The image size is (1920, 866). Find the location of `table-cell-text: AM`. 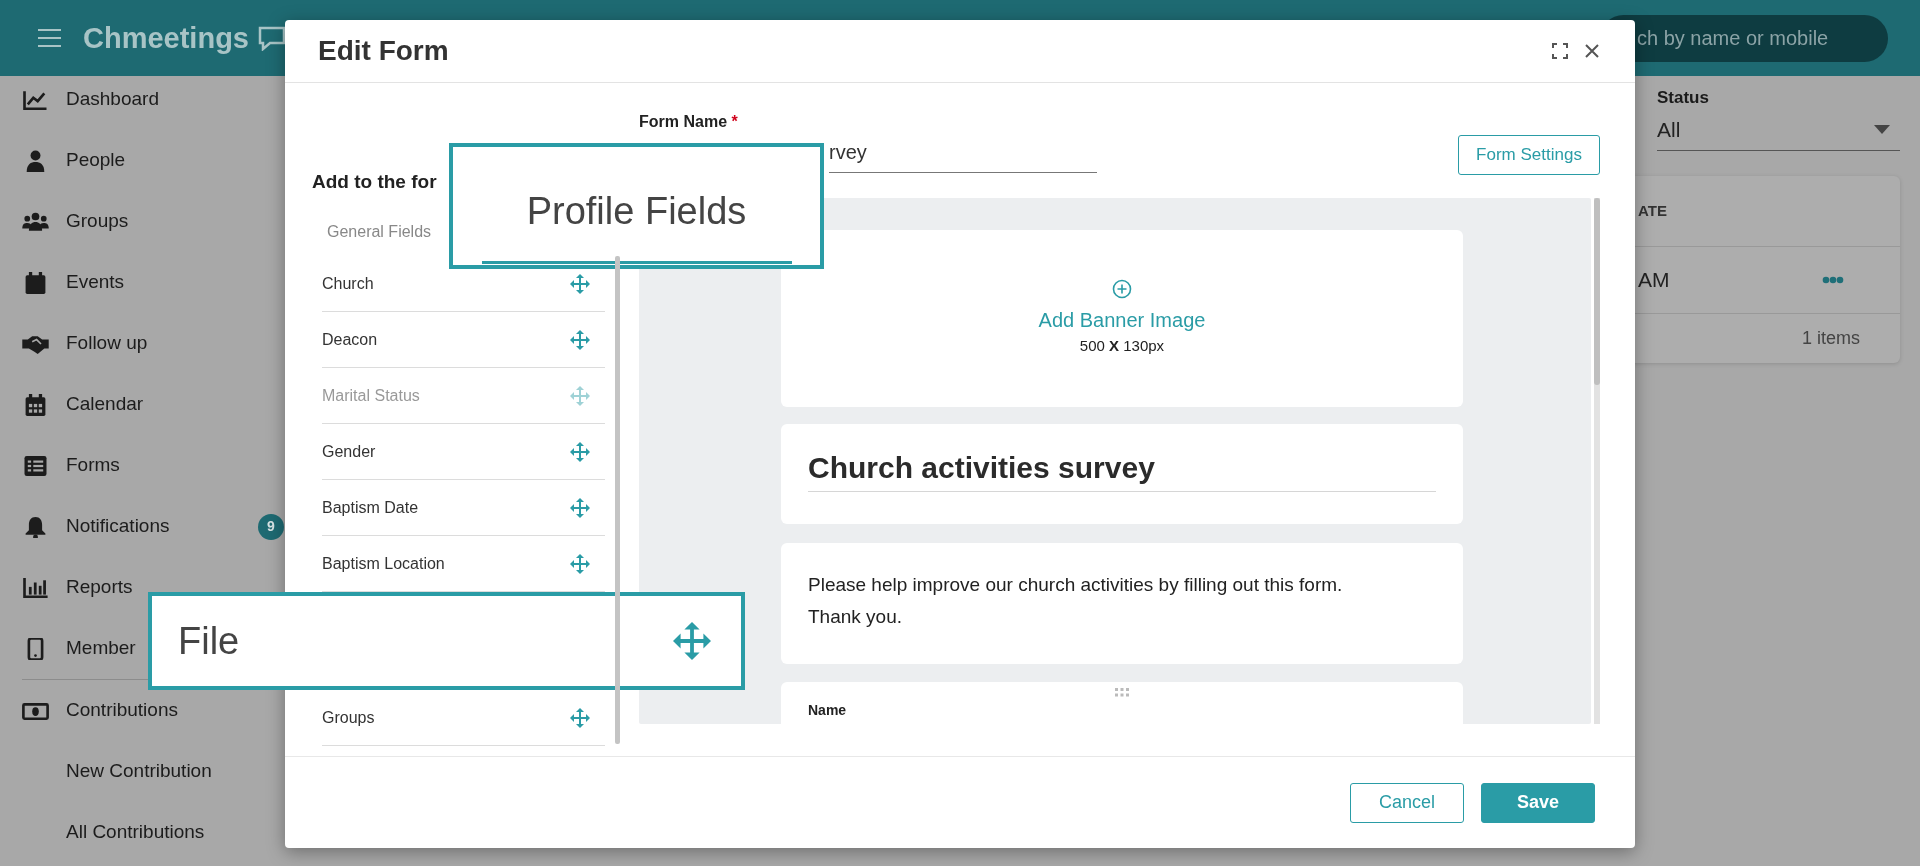

table-cell-text: AM is located at coordinates (1654, 280).